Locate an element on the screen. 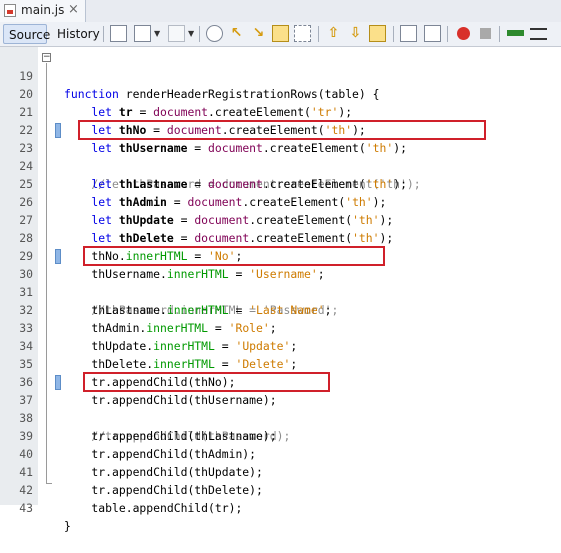 This screenshot has width=561, height=553. code-line: 31 thLastname.innerHTML = 'Last Name'; is located at coordinates (280, 291).